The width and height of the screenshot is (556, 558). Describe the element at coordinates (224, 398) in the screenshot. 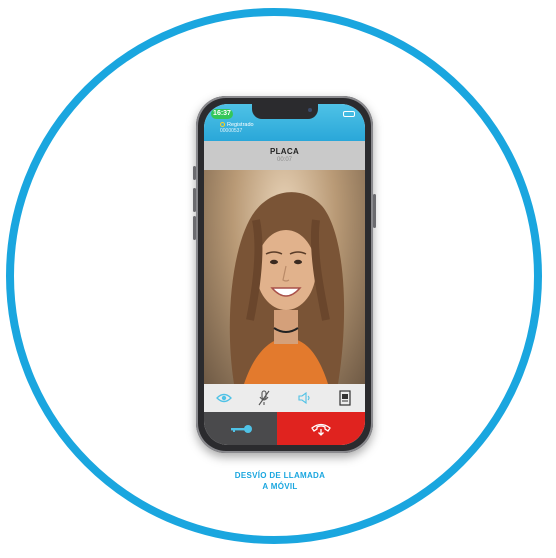

I see `eye-icon` at that location.